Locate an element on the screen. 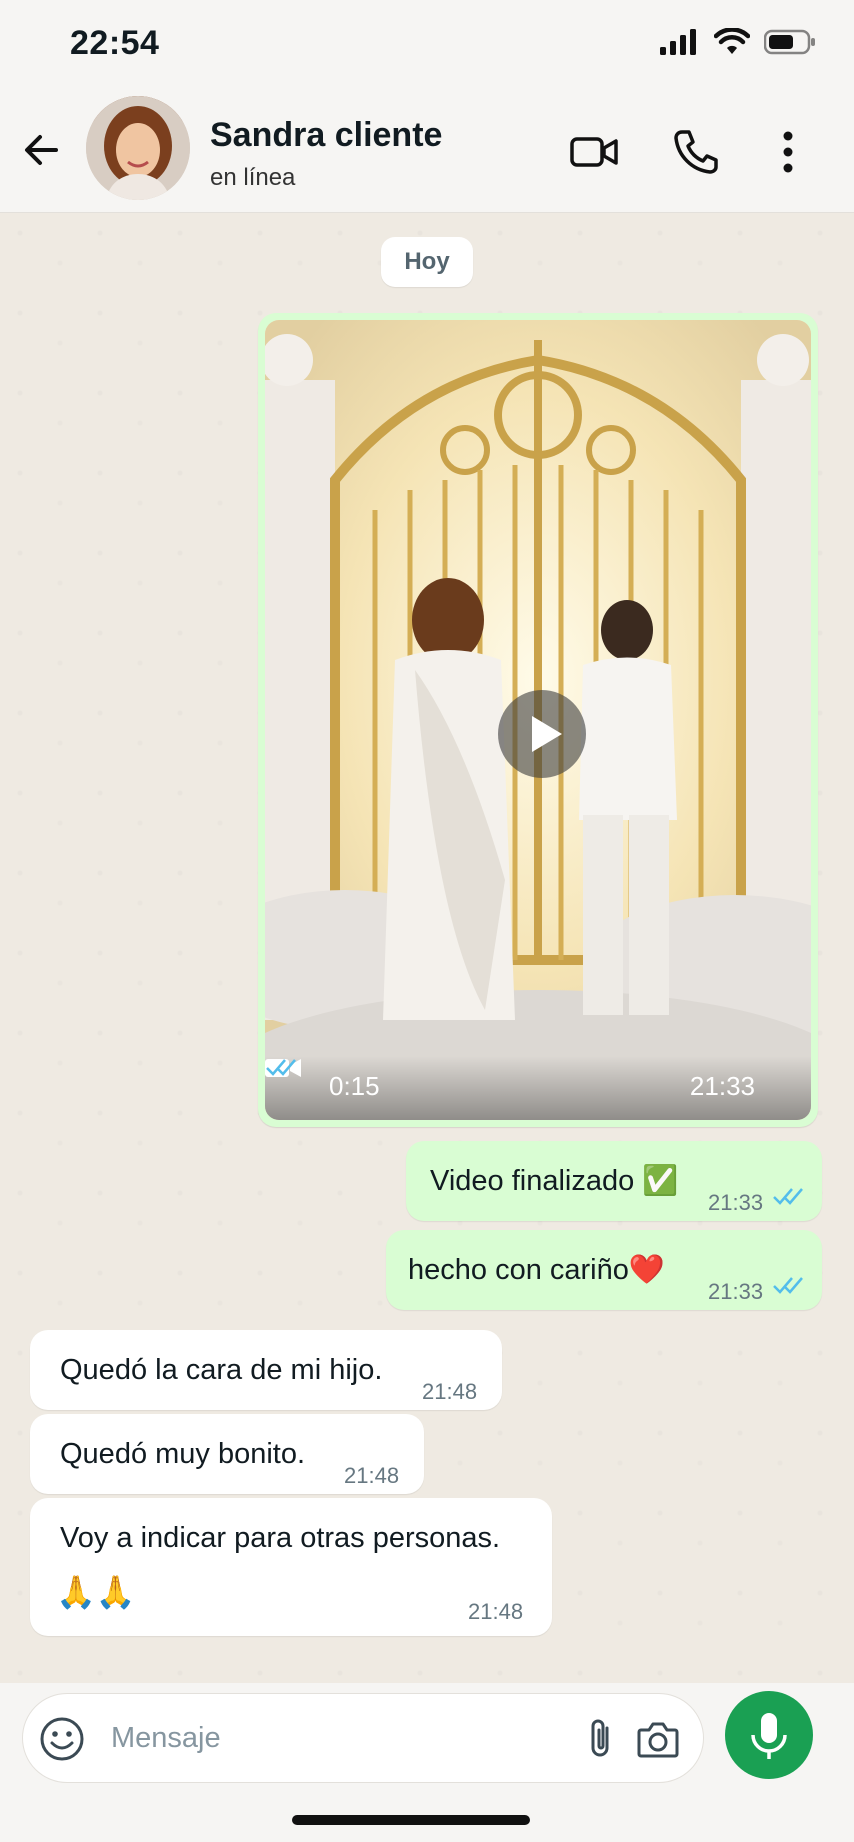 Image resolution: width=854 pixels, height=1842 pixels. message-text: Video finalizado ✅ is located at coordinates (554, 1181).